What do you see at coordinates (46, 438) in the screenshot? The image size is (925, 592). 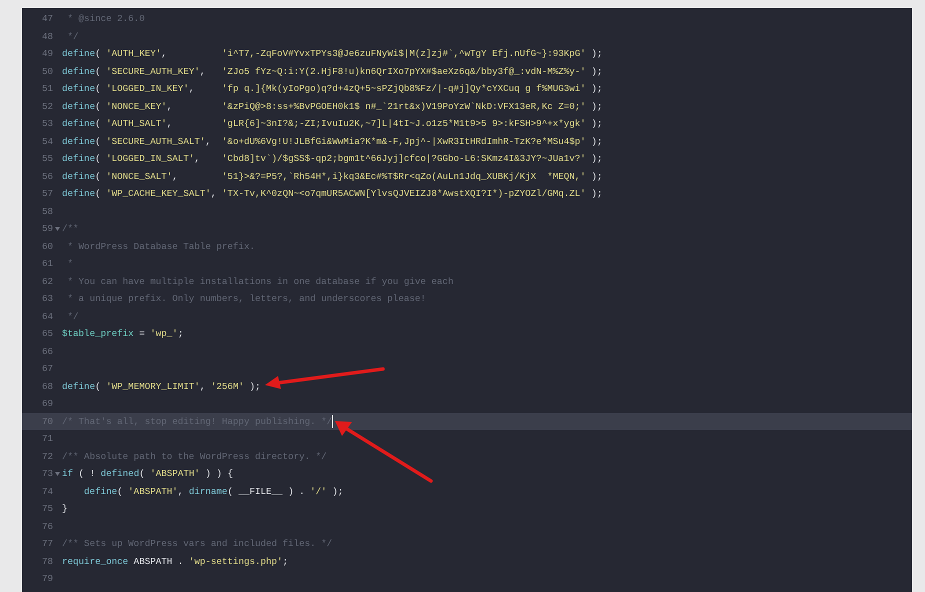 I see `line-number: 71` at bounding box center [46, 438].